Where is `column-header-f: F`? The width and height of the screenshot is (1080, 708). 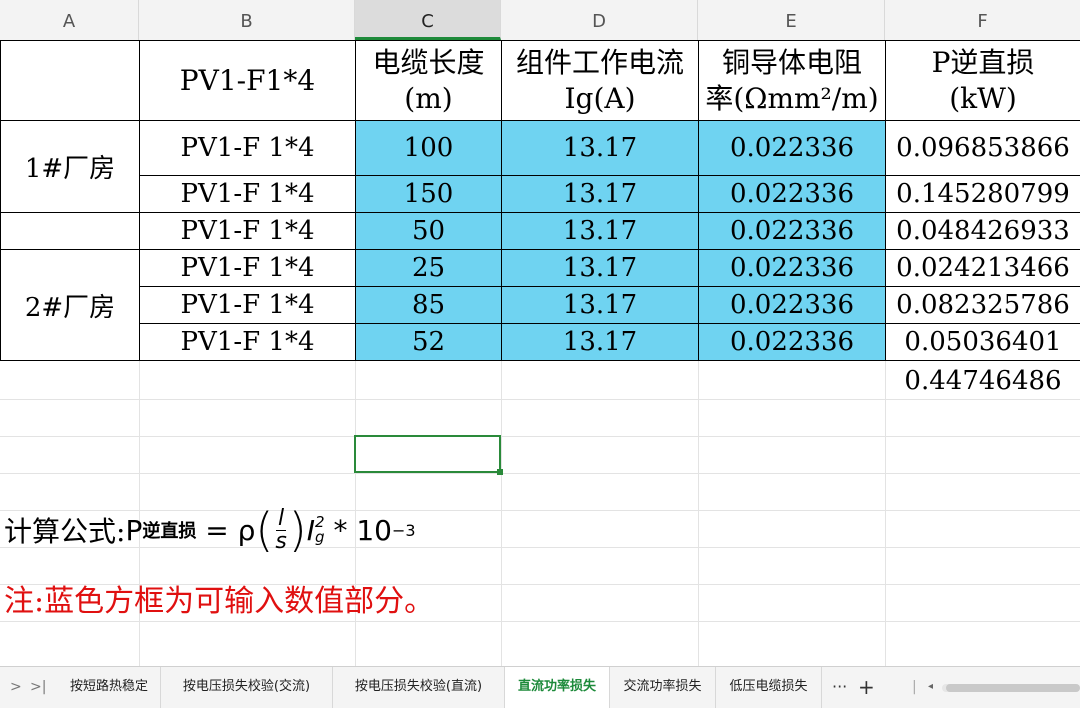 column-header-f: F is located at coordinates (982, 20).